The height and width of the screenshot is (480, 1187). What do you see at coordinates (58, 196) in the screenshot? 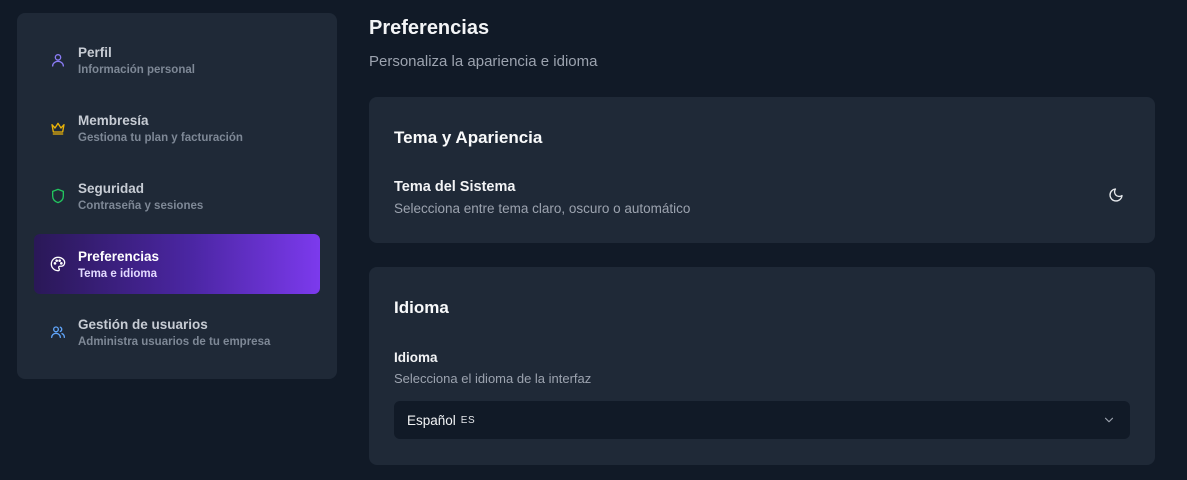
I see `shield-icon` at bounding box center [58, 196].